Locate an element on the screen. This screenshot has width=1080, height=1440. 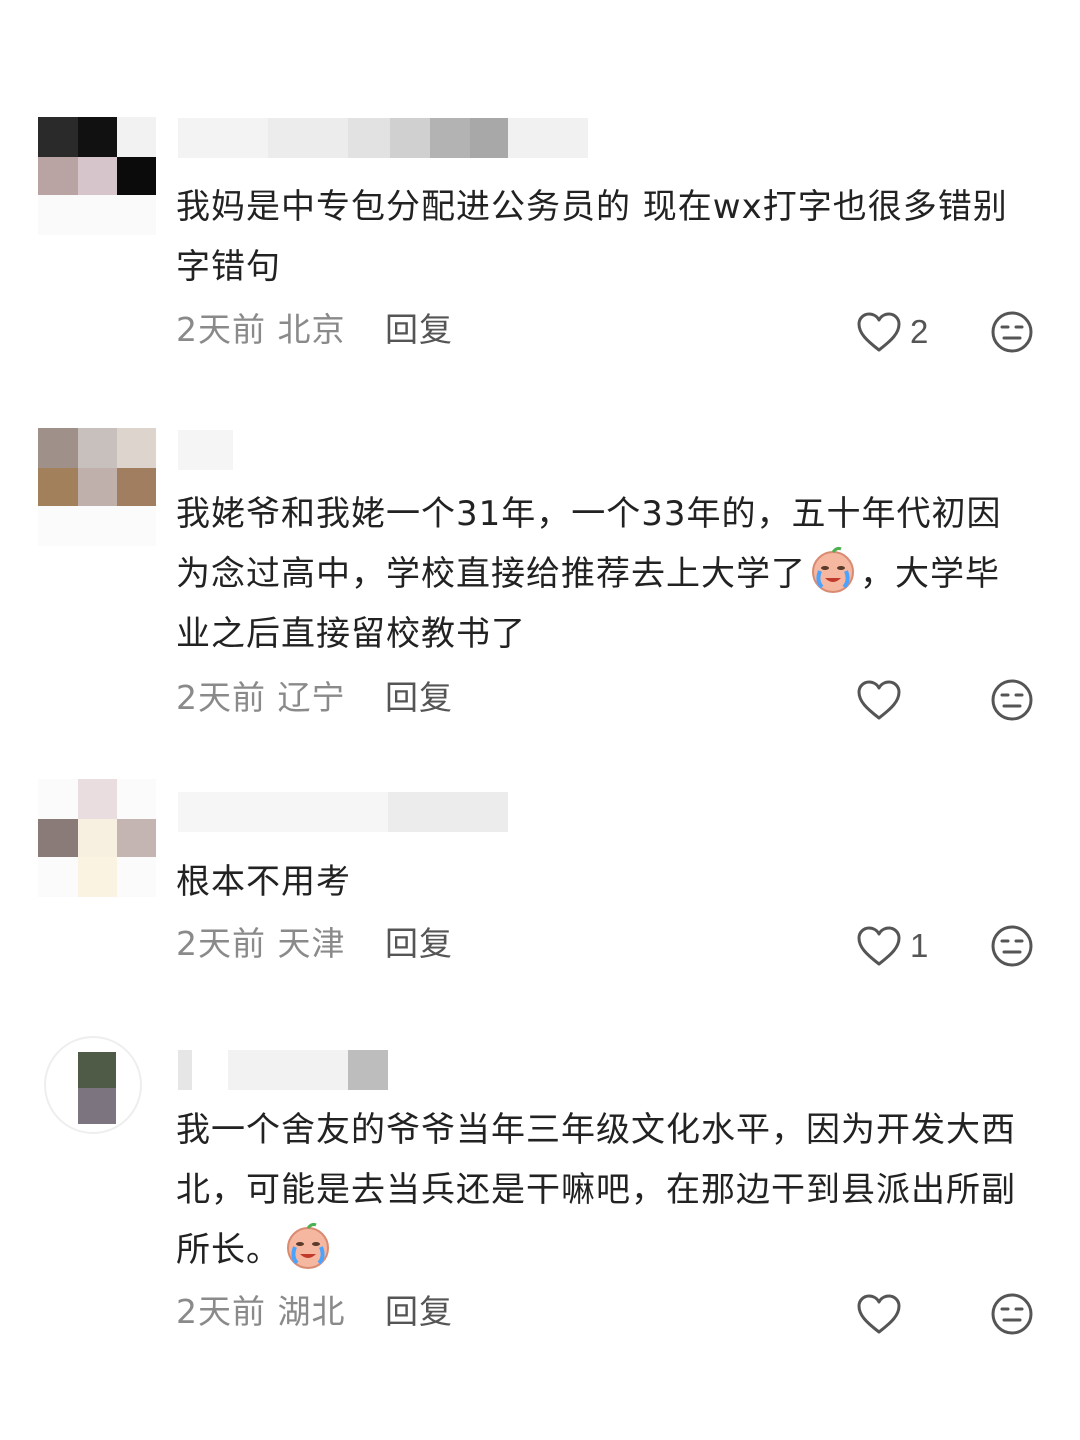
comment-text: 我妈是中专包分配进公务员的 现在wx打字也很多错别字错句 is located at coordinates (592, 237).